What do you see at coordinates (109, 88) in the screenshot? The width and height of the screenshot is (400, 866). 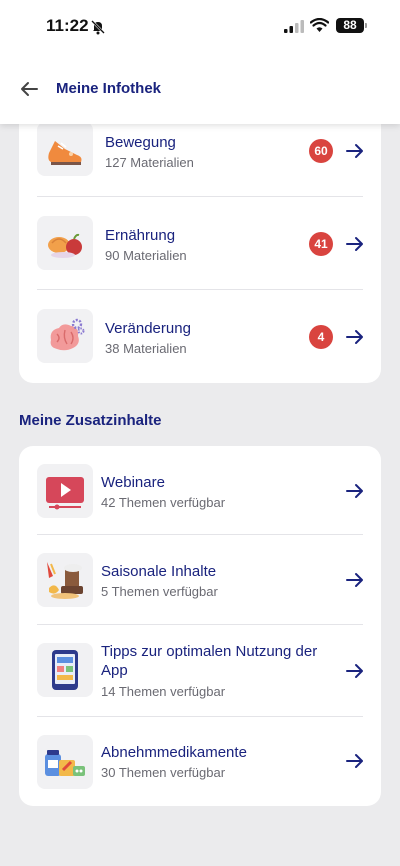 I see `page-title: Meine Infothek` at bounding box center [109, 88].